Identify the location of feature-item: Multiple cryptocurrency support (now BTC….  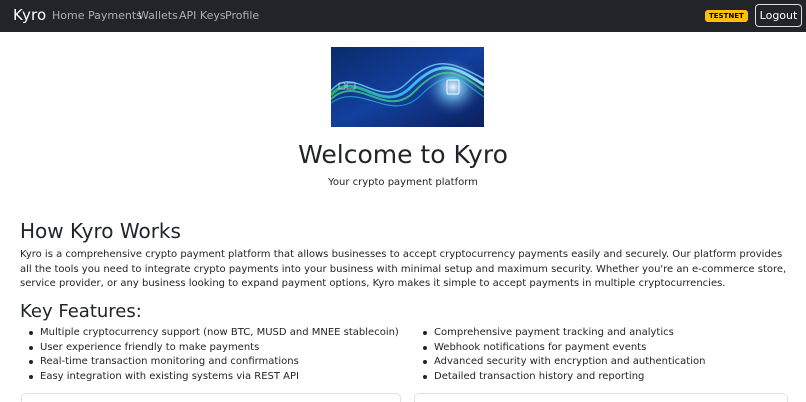
(209, 333).